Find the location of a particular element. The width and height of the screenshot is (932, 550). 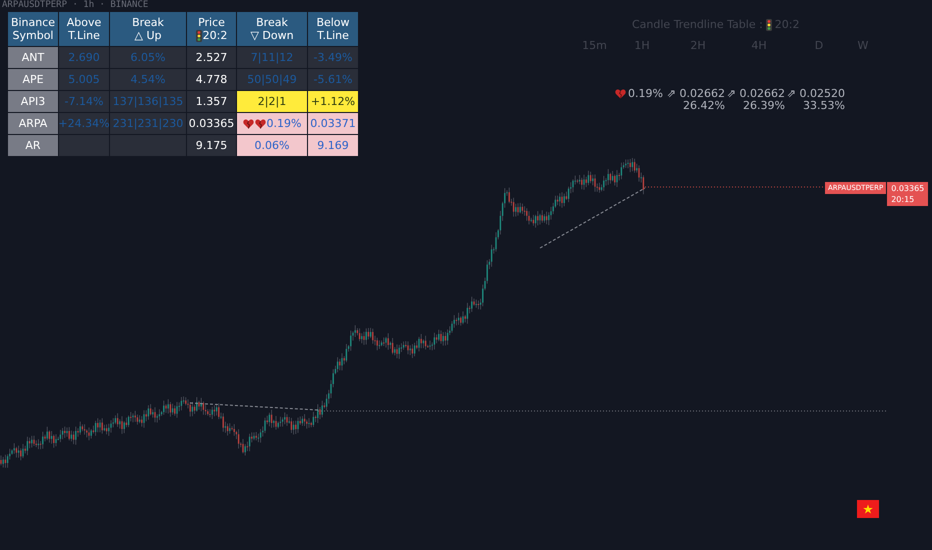

symbol-cell: ANT is located at coordinates (33, 57).